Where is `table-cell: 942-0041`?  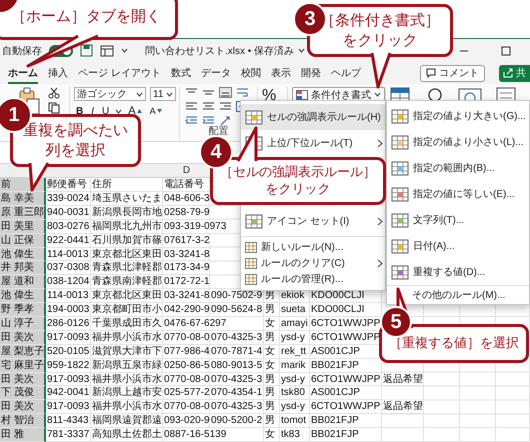 table-cell: 942-0041 is located at coordinates (68, 393).